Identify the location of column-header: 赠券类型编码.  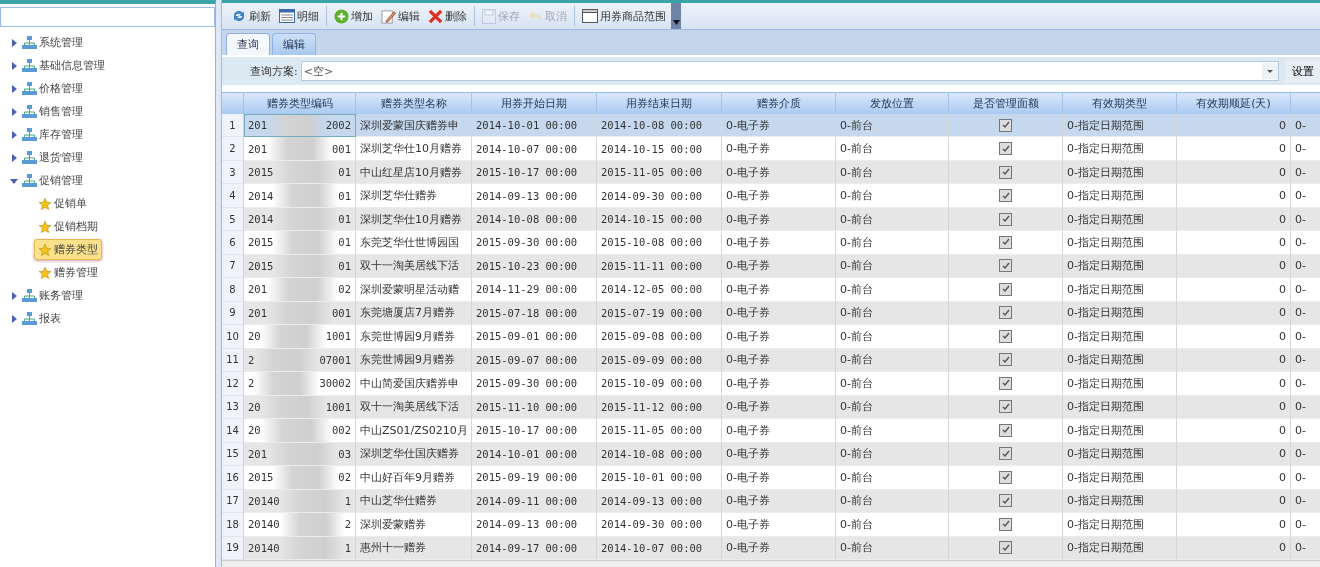
(300, 103).